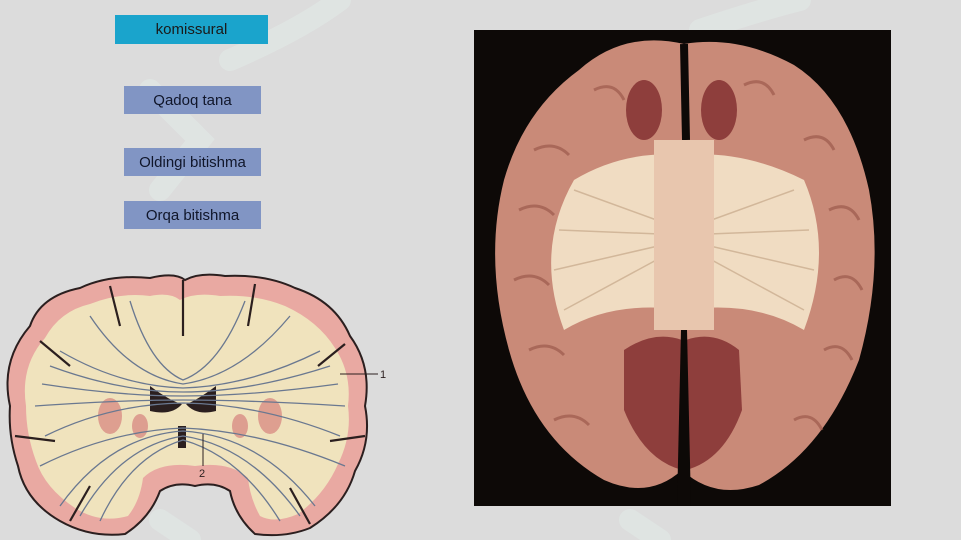  Describe the element at coordinates (186, 407) in the screenshot. I see `white-matter` at that location.